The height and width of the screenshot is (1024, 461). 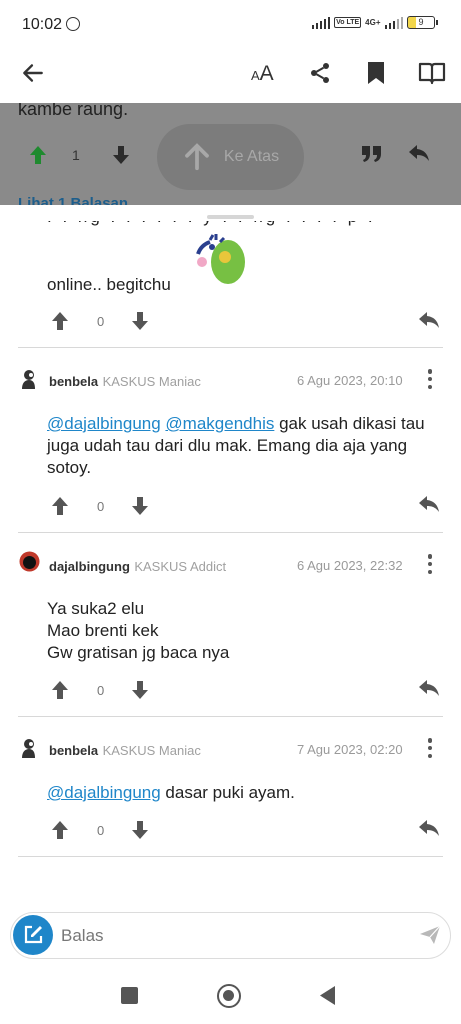 I want to click on back-nav-icon, so click(x=327, y=995).